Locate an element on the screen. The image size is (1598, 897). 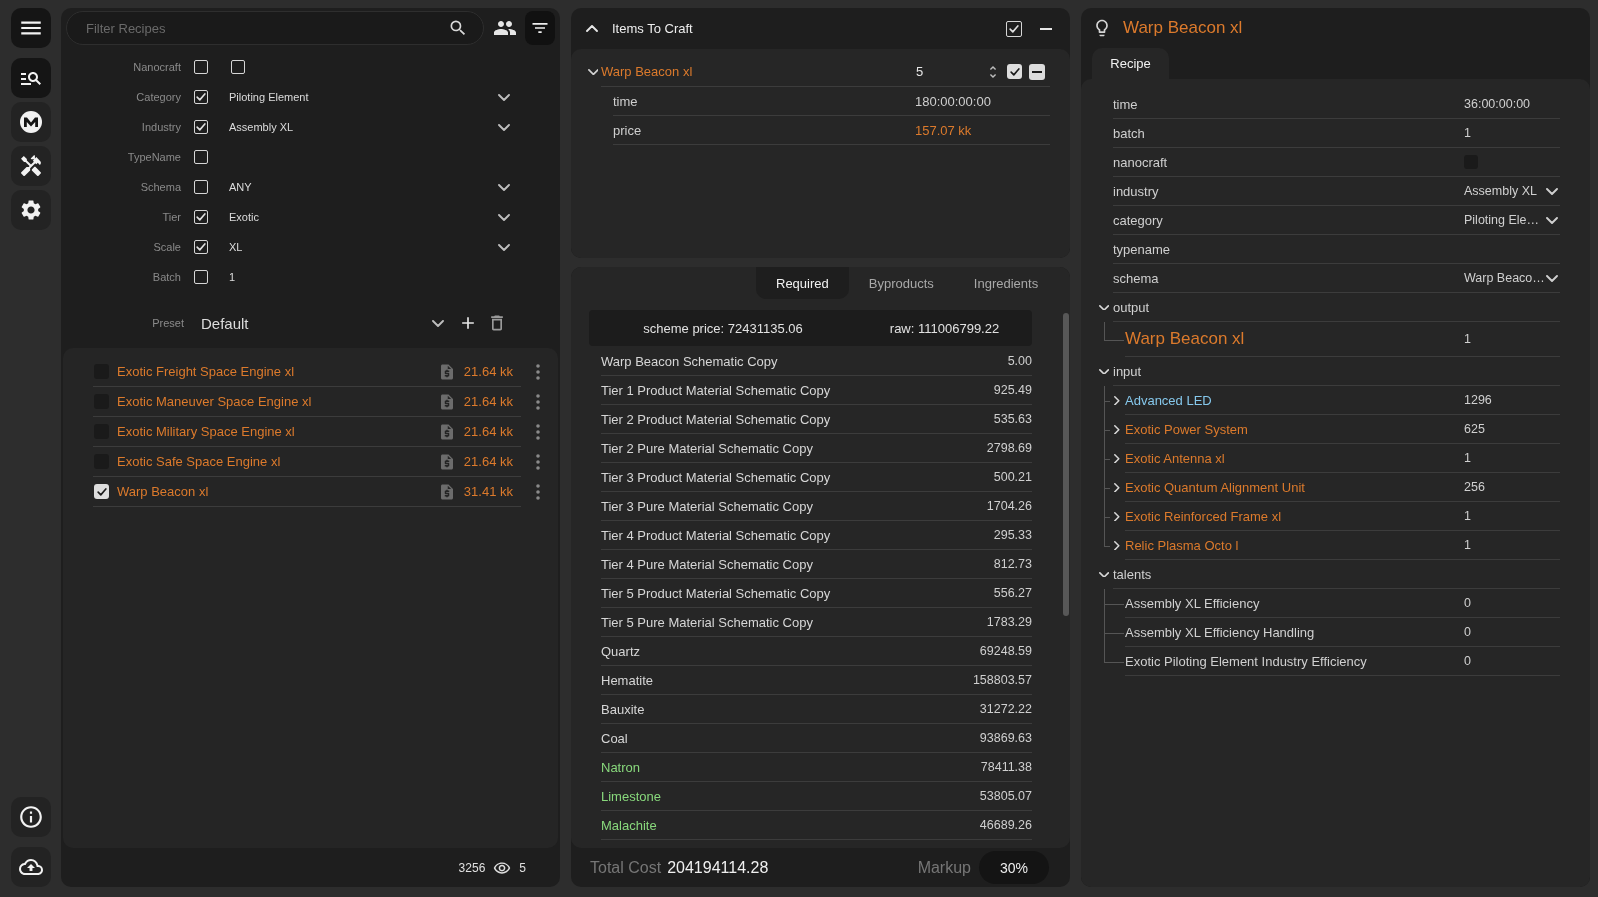
property-label: schema is located at coordinates (1136, 278).